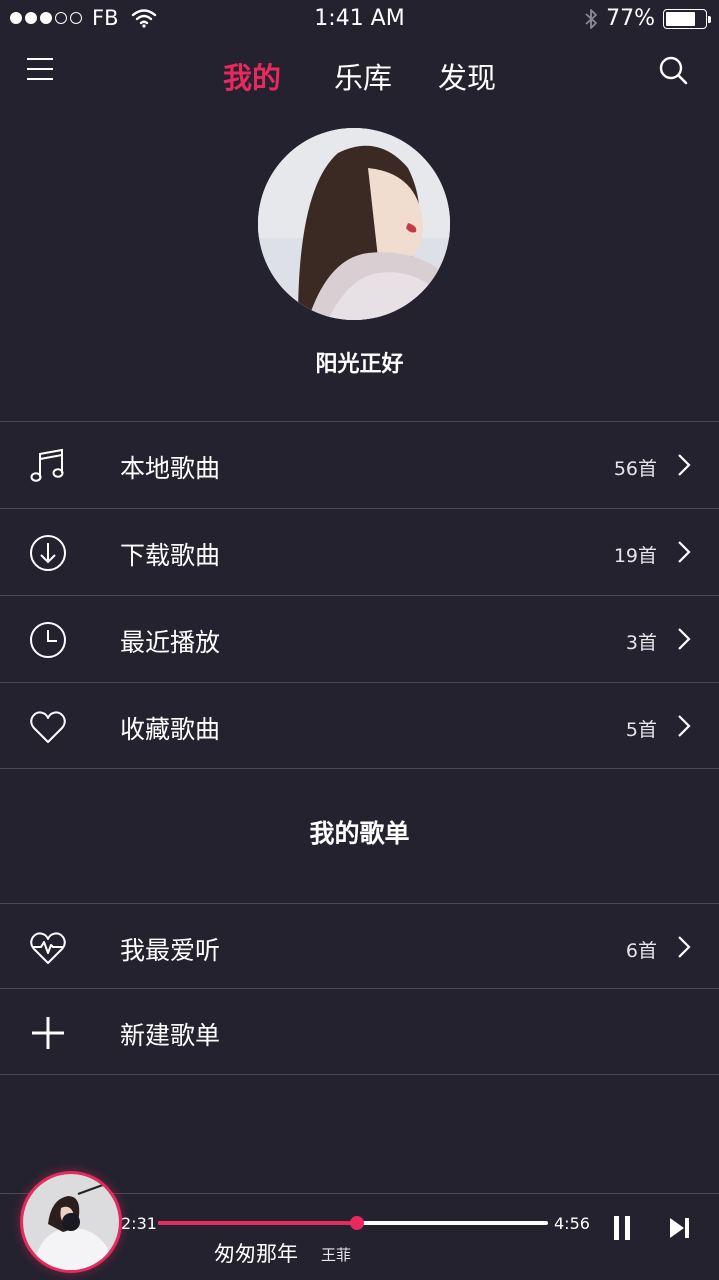 This screenshot has height=1280, width=719. What do you see at coordinates (630, 18) in the screenshot?
I see `battery-percent: 77%` at bounding box center [630, 18].